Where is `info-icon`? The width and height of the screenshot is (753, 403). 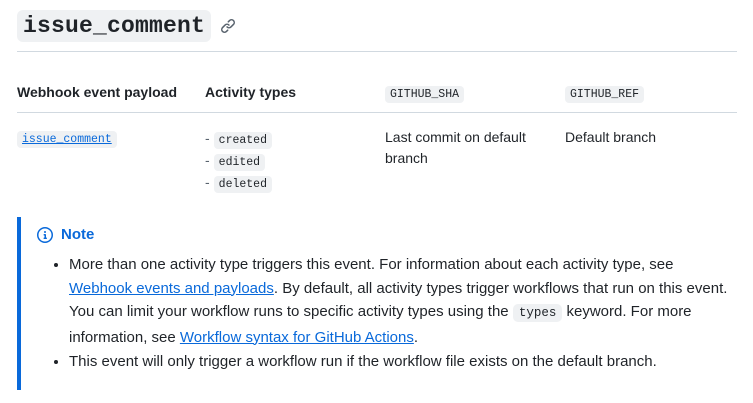
info-icon is located at coordinates (45, 234).